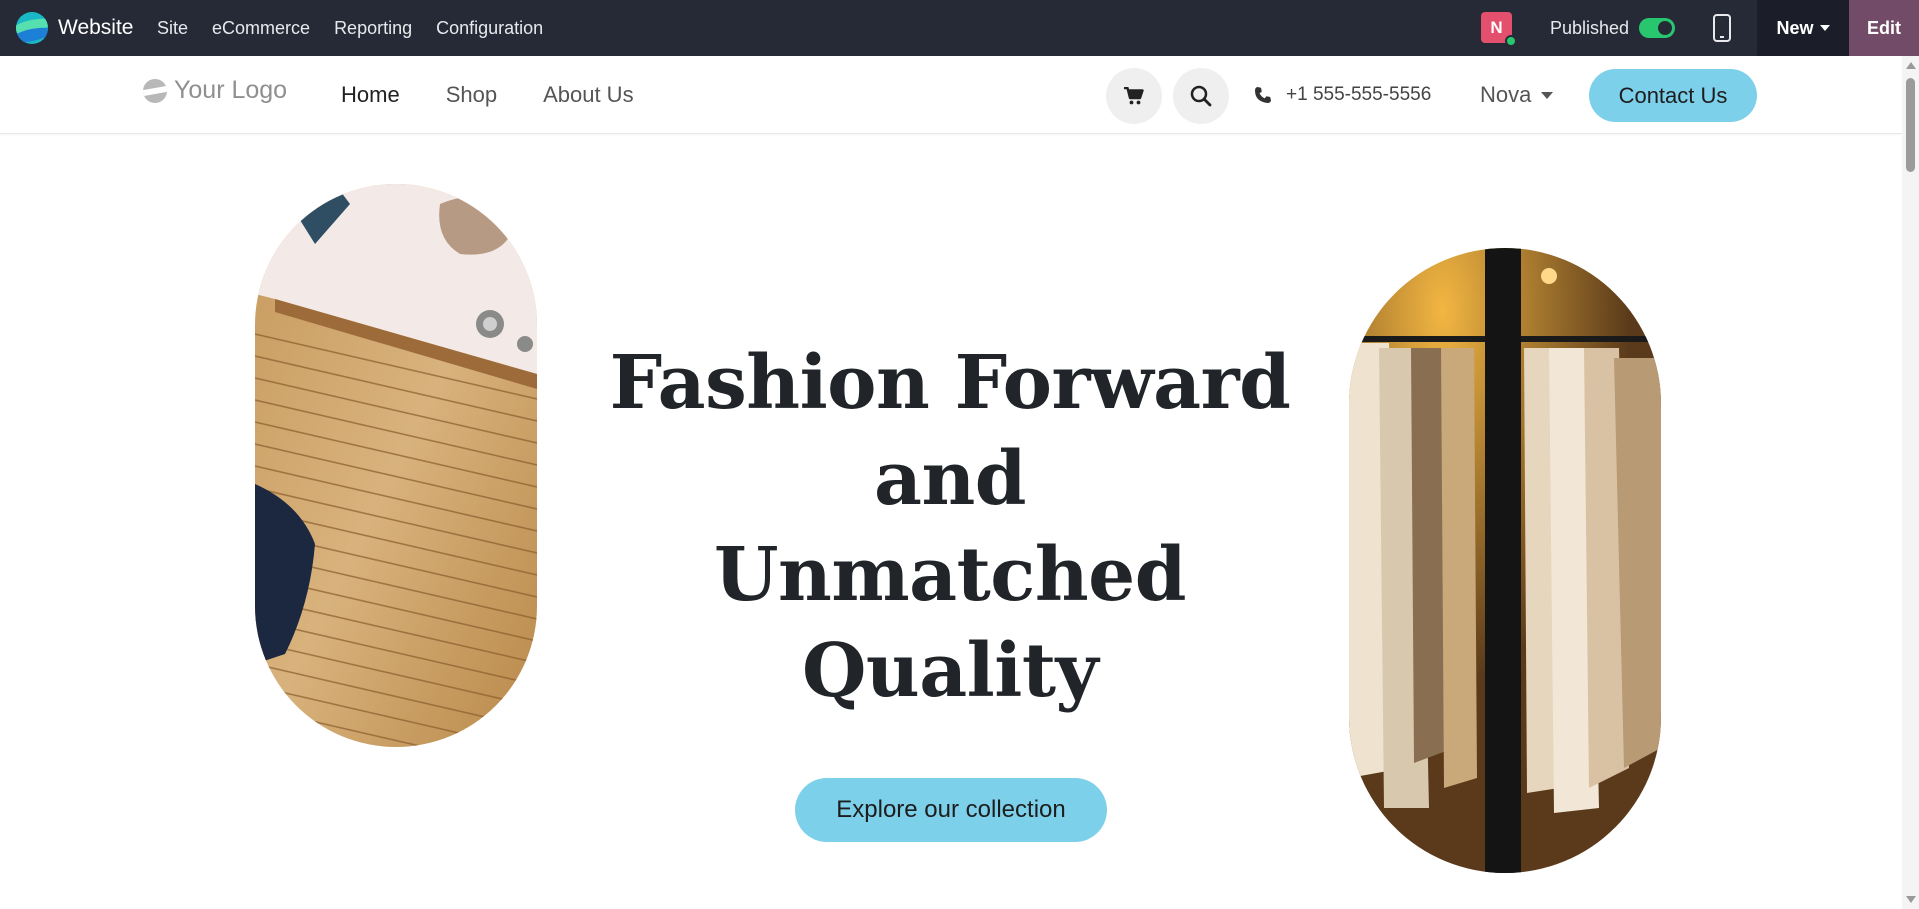  Describe the element at coordinates (1911, 65) in the screenshot. I see `scroll-up-arrow-icon` at that location.